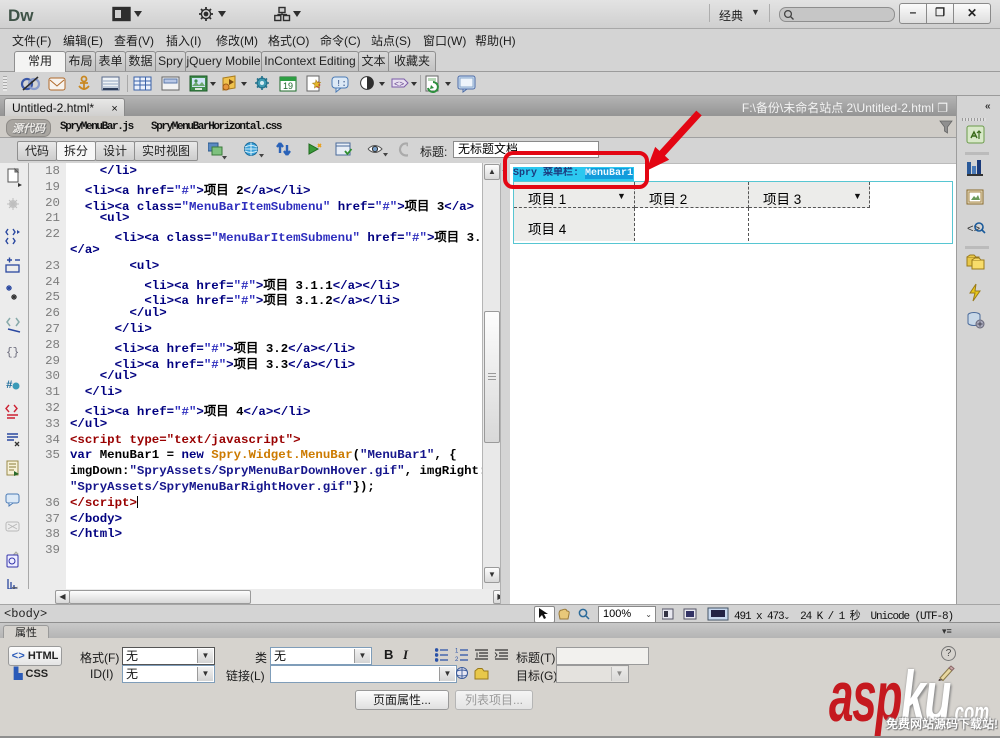 The image size is (1000, 738). I want to click on svg-text: 2, so click(457, 659).